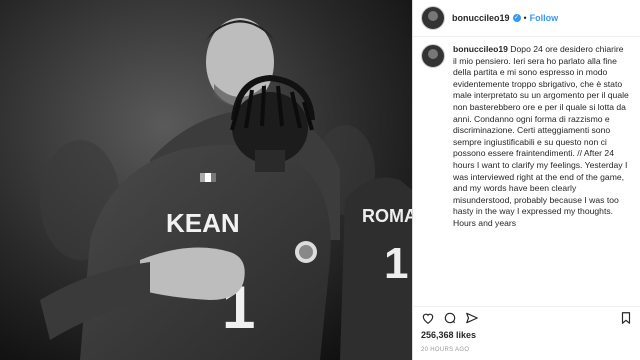  What do you see at coordinates (396, 263) in the screenshot?
I see `jersey-number-back: 1` at bounding box center [396, 263].